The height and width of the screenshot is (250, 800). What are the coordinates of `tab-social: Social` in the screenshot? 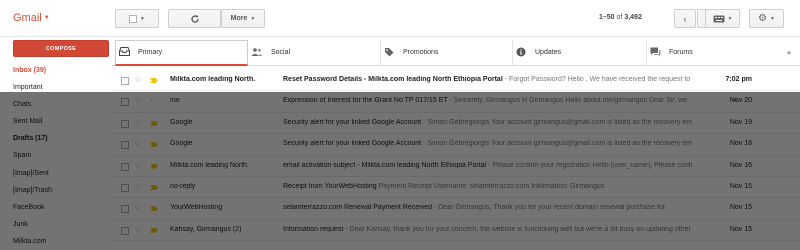 It's located at (314, 53).